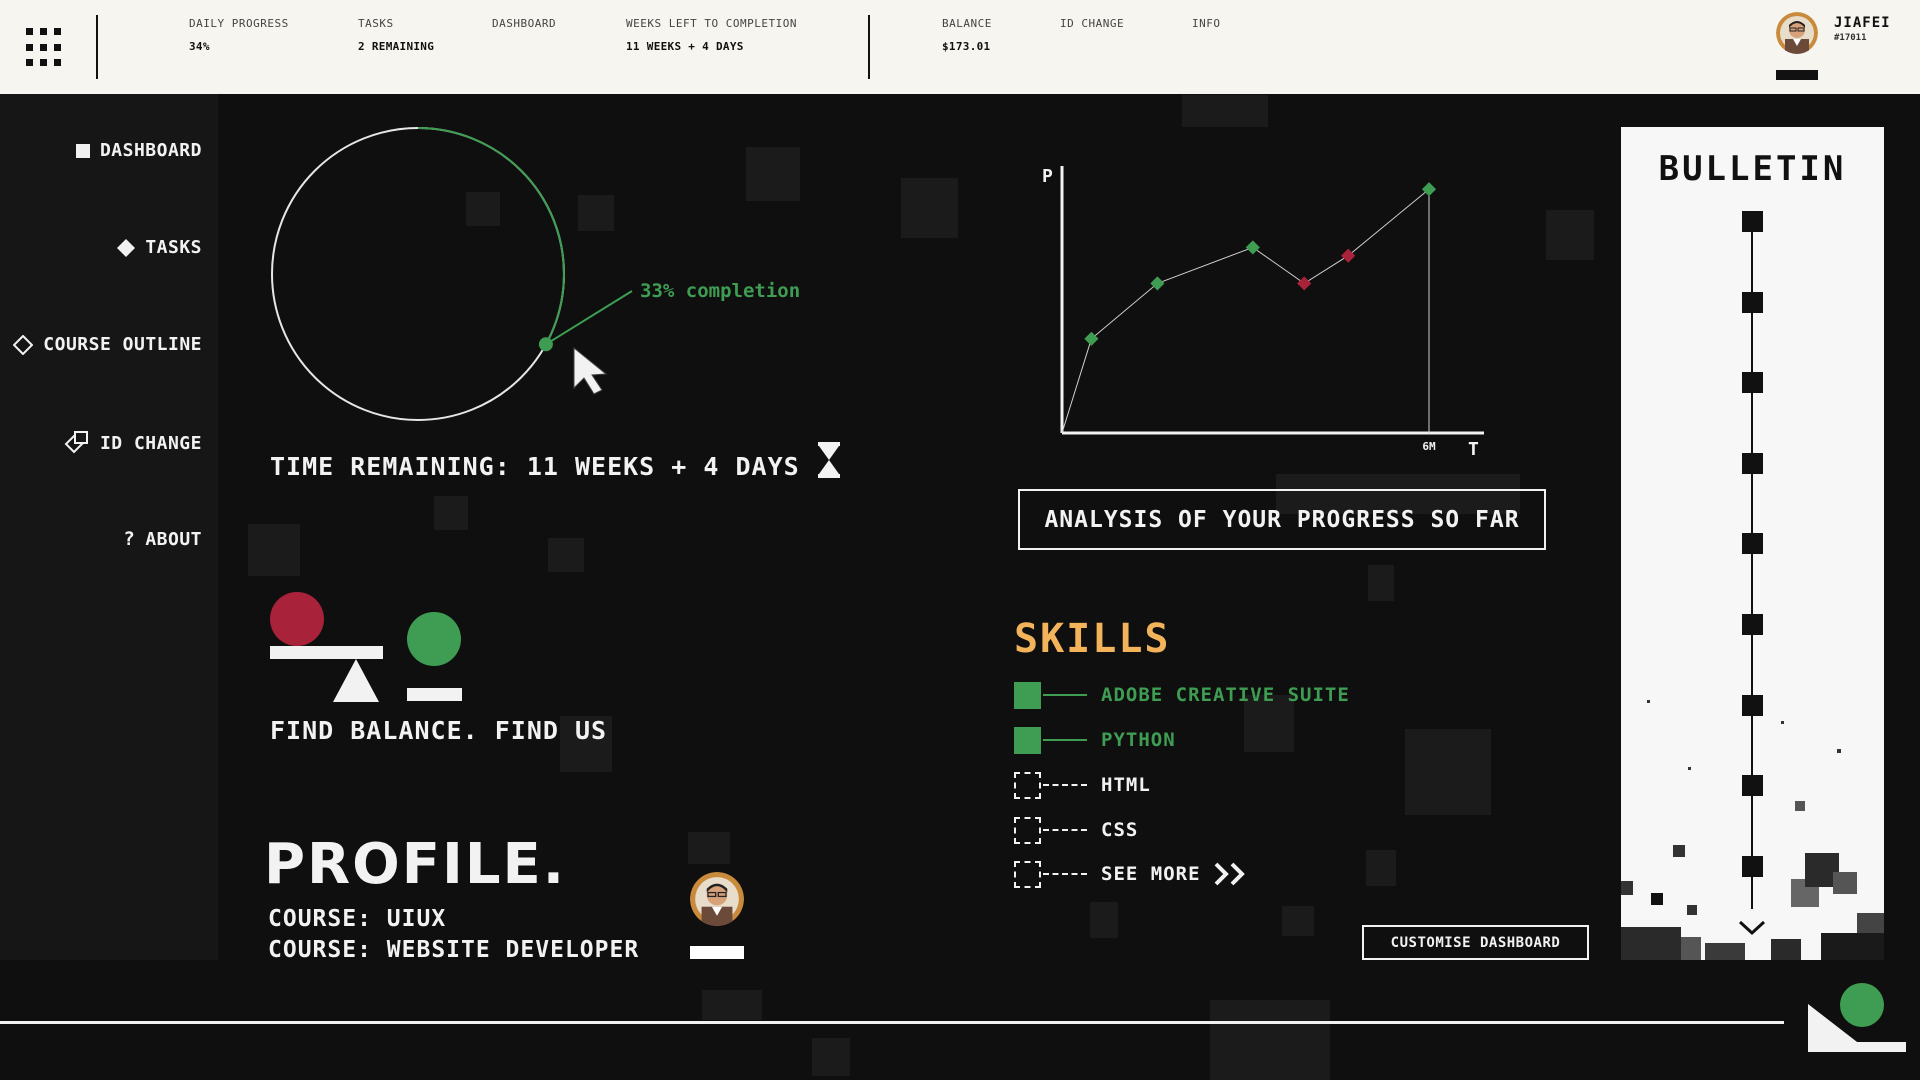 The image size is (1920, 1080). What do you see at coordinates (1082, 785) in the screenshot?
I see `skill-item-html: HTML` at bounding box center [1082, 785].